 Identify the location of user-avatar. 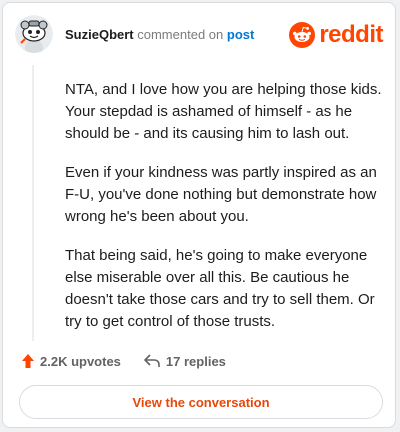
(34, 34).